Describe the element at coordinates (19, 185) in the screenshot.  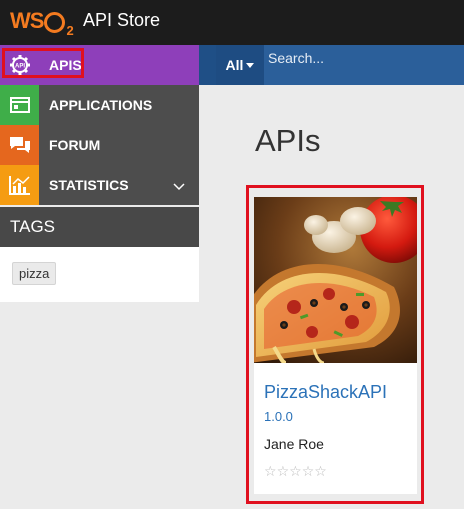
I see `bar-chart-icon` at that location.